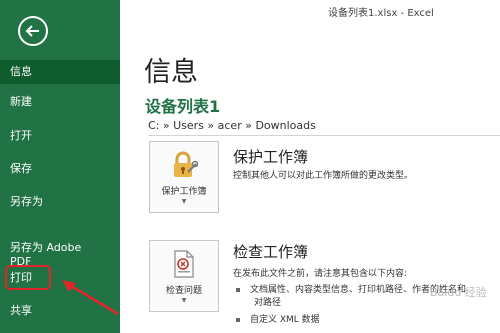 Image resolution: width=500 pixels, height=333 pixels. Describe the element at coordinates (183, 291) in the screenshot. I see `tile-label: 检查问题` at that location.